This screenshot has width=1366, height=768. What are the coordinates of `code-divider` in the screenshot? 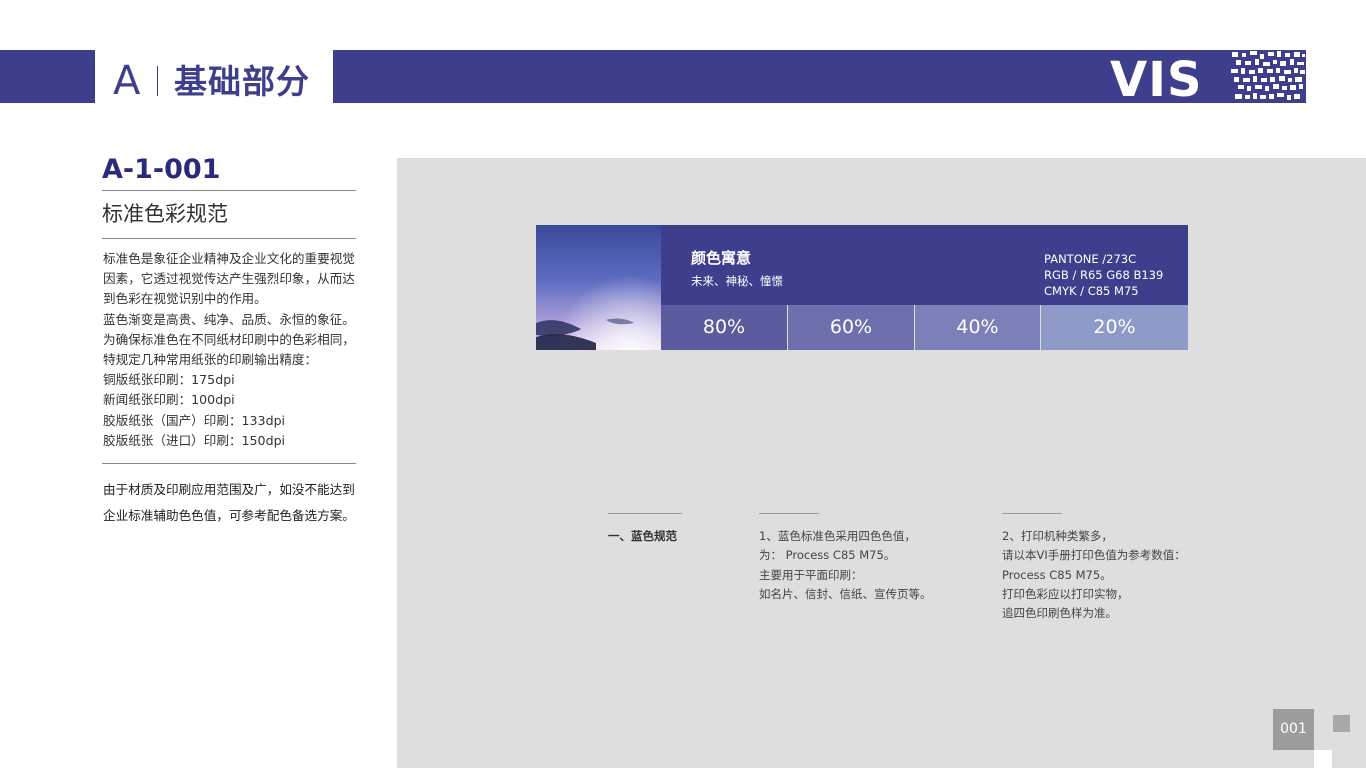 It's located at (229, 190).